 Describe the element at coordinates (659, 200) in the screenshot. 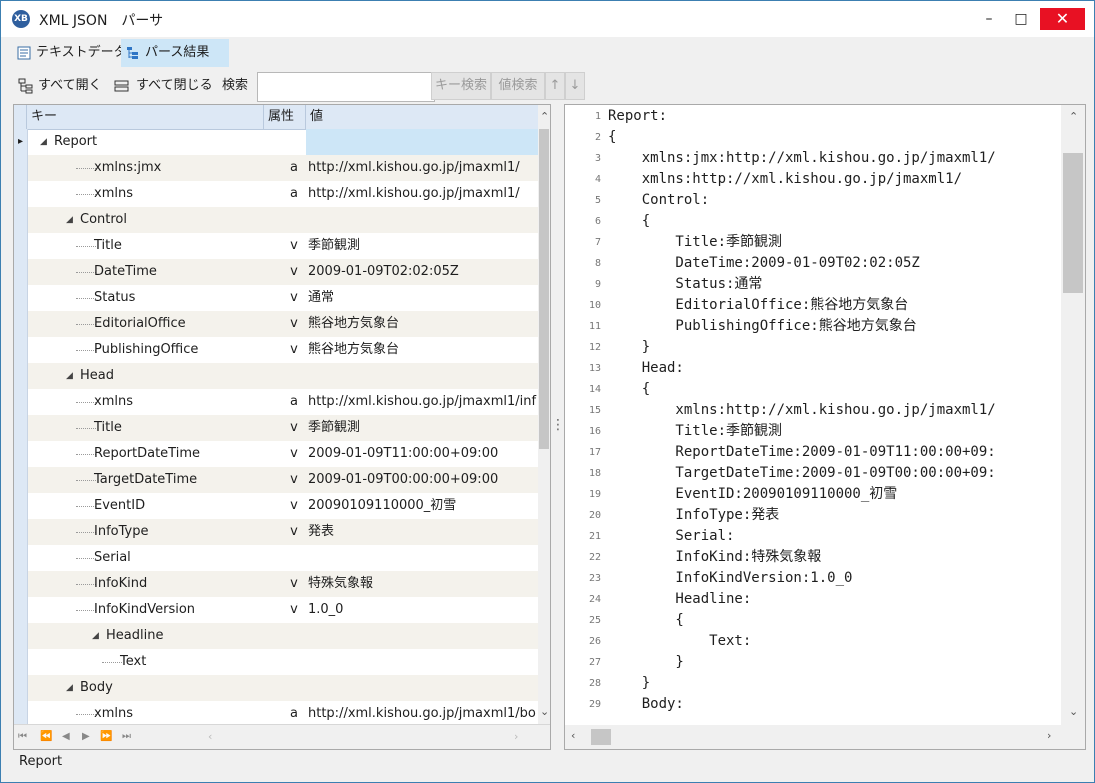

I see `line-text: Control:` at that location.